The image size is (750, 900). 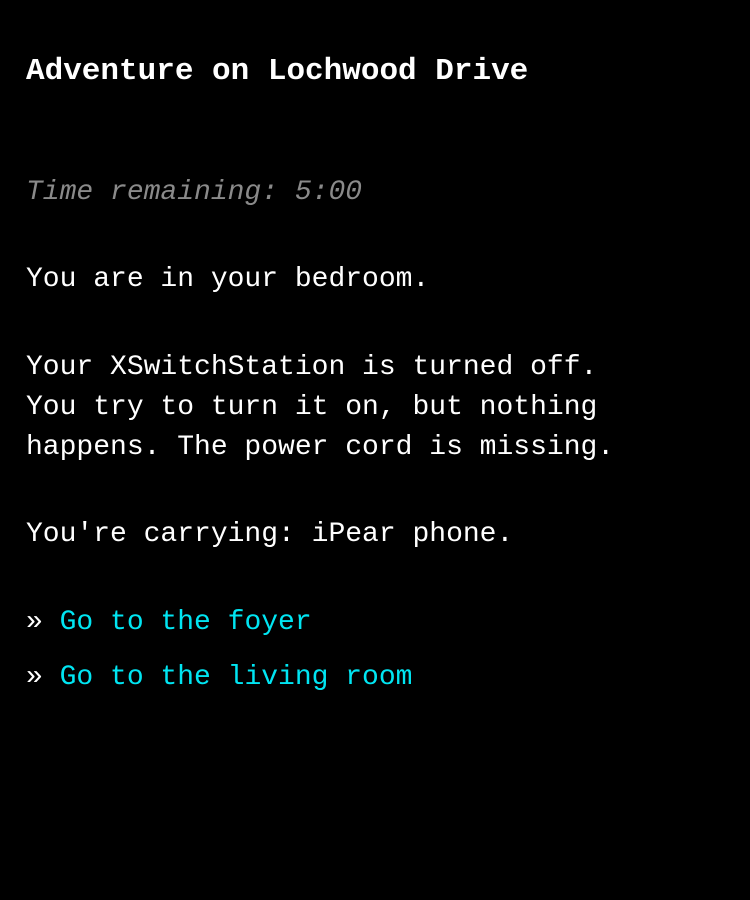 What do you see at coordinates (194, 192) in the screenshot?
I see `time-remaining: Time remaining: 5:00` at bounding box center [194, 192].